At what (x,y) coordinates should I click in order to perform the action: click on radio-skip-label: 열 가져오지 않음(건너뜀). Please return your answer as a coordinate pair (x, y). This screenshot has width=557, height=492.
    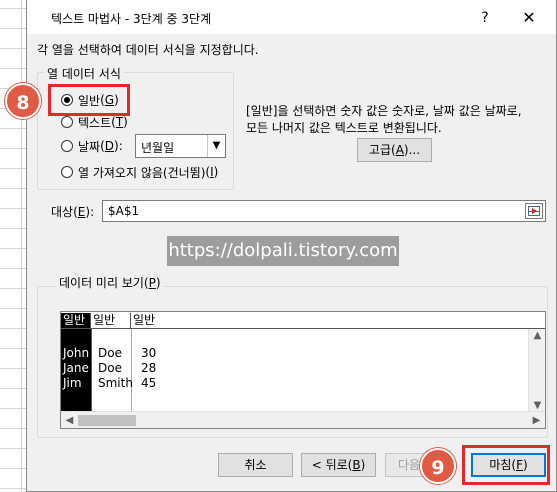
    Looking at the image, I should click on (142, 172).